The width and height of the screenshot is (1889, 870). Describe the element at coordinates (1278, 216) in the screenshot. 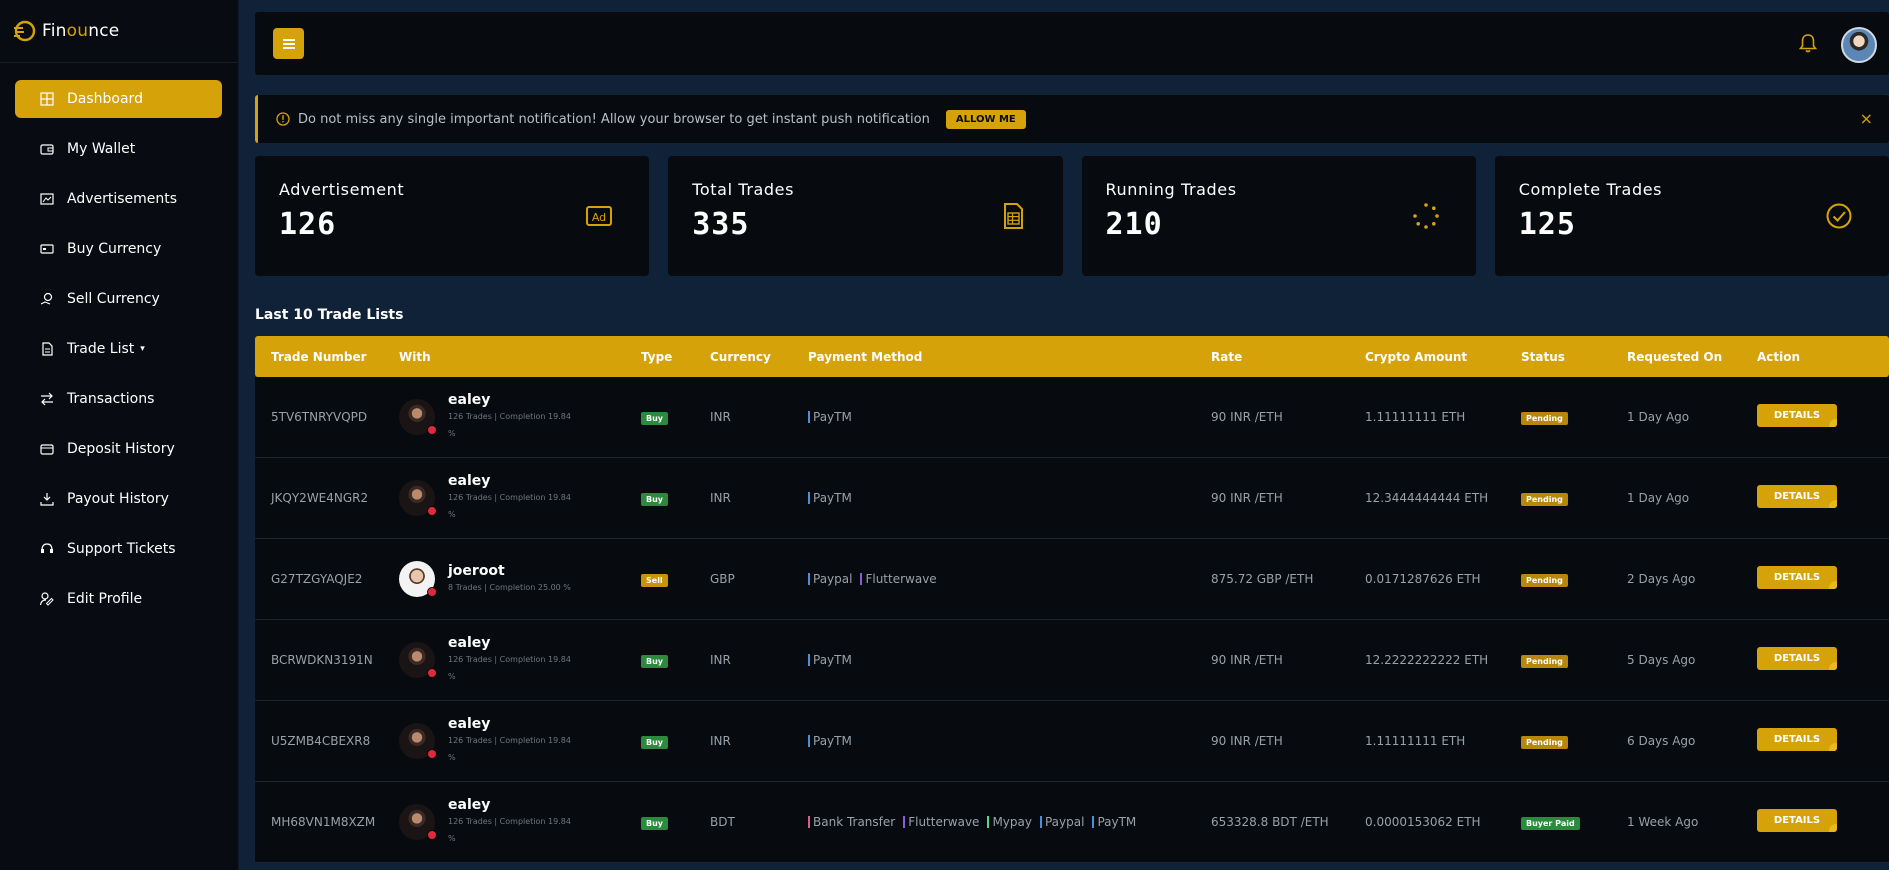

I see `stat-card-running-trades: Running Trades 210` at that location.